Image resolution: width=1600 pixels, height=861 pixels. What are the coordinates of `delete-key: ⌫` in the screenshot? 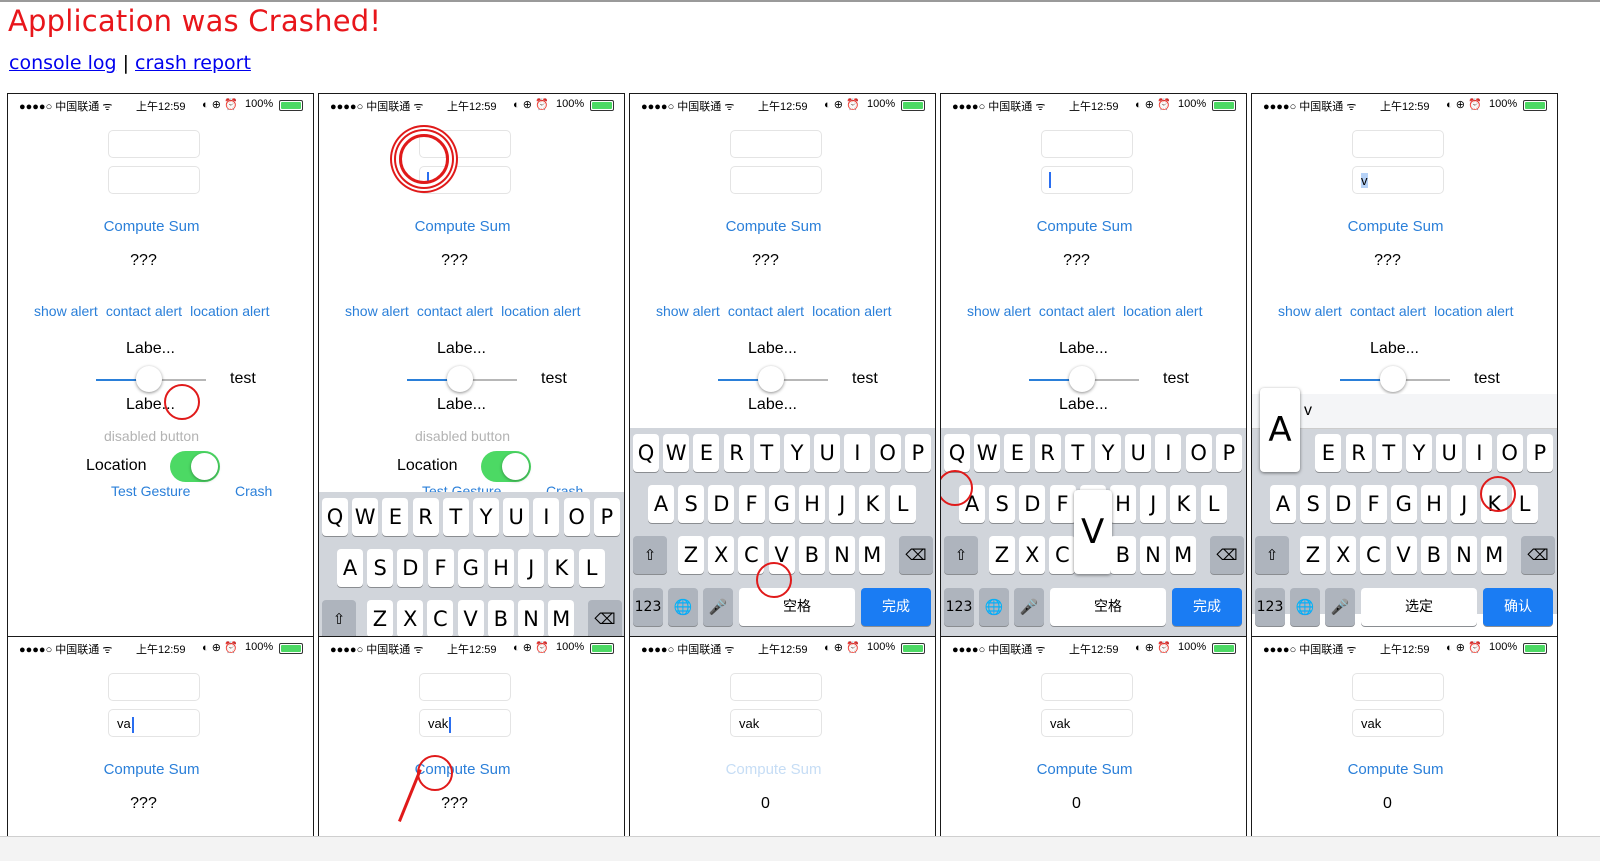 It's located at (1227, 555).